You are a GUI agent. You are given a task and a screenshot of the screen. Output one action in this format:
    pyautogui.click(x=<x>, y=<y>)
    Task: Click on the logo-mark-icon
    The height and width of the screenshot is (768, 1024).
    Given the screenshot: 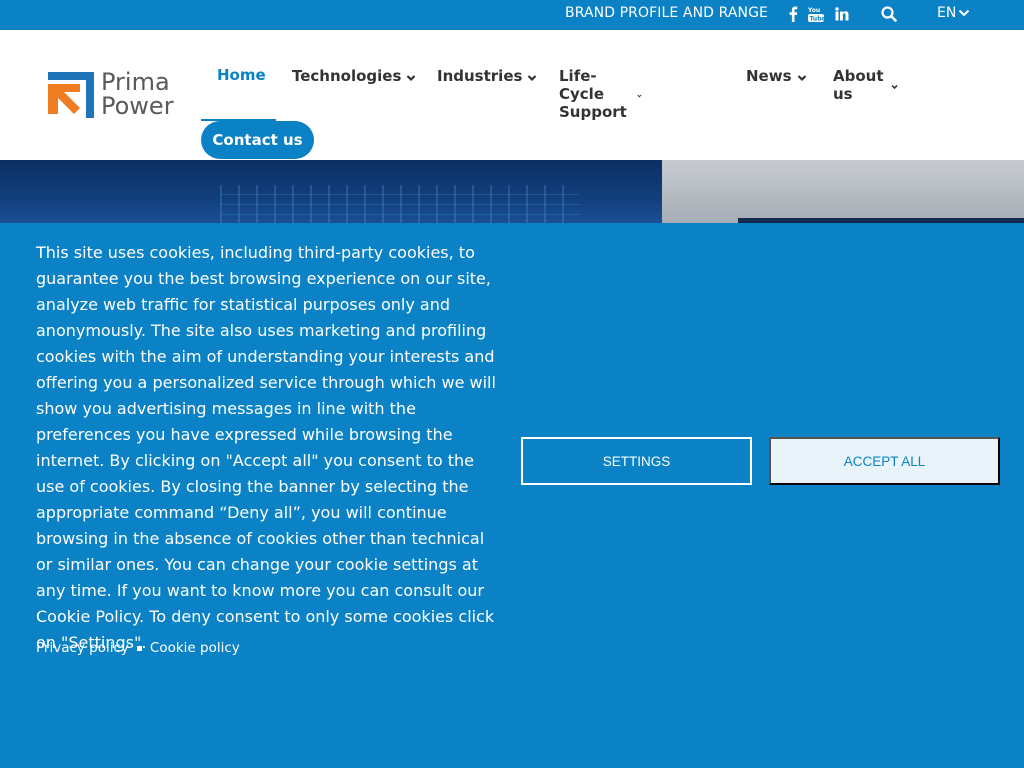 What is the action you would take?
    pyautogui.click(x=71, y=95)
    